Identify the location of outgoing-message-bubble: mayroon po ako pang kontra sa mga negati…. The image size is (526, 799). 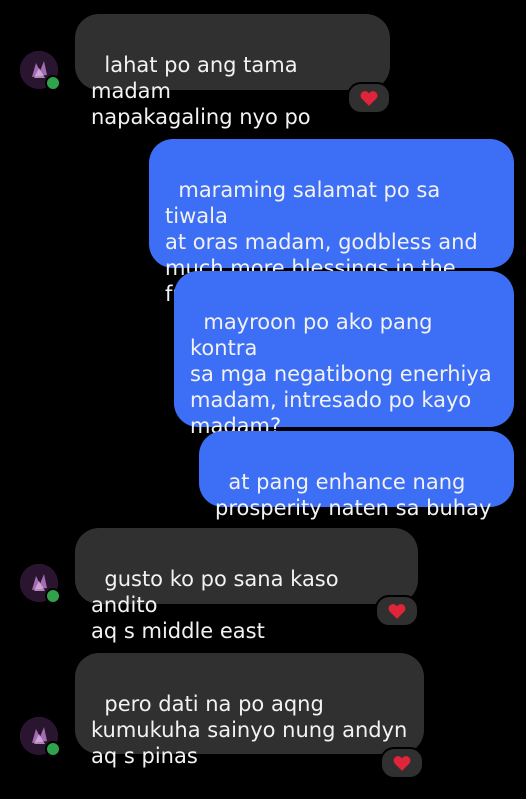
(344, 354).